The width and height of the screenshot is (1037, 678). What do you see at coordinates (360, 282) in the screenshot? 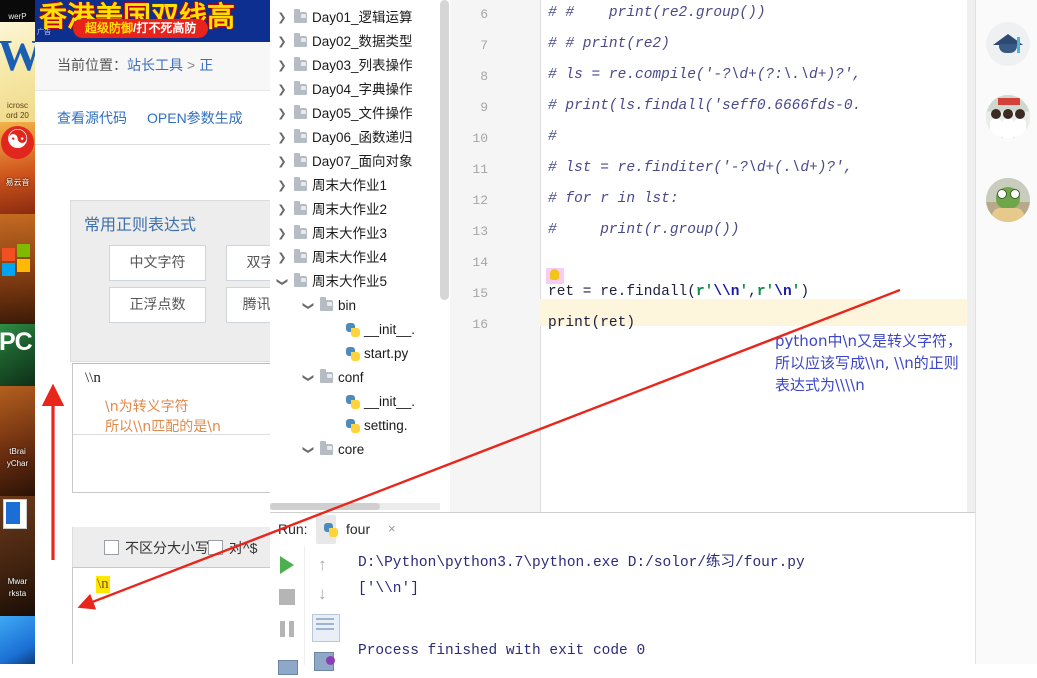
I see `tree-row: ❯ 周末大作业5` at bounding box center [360, 282].